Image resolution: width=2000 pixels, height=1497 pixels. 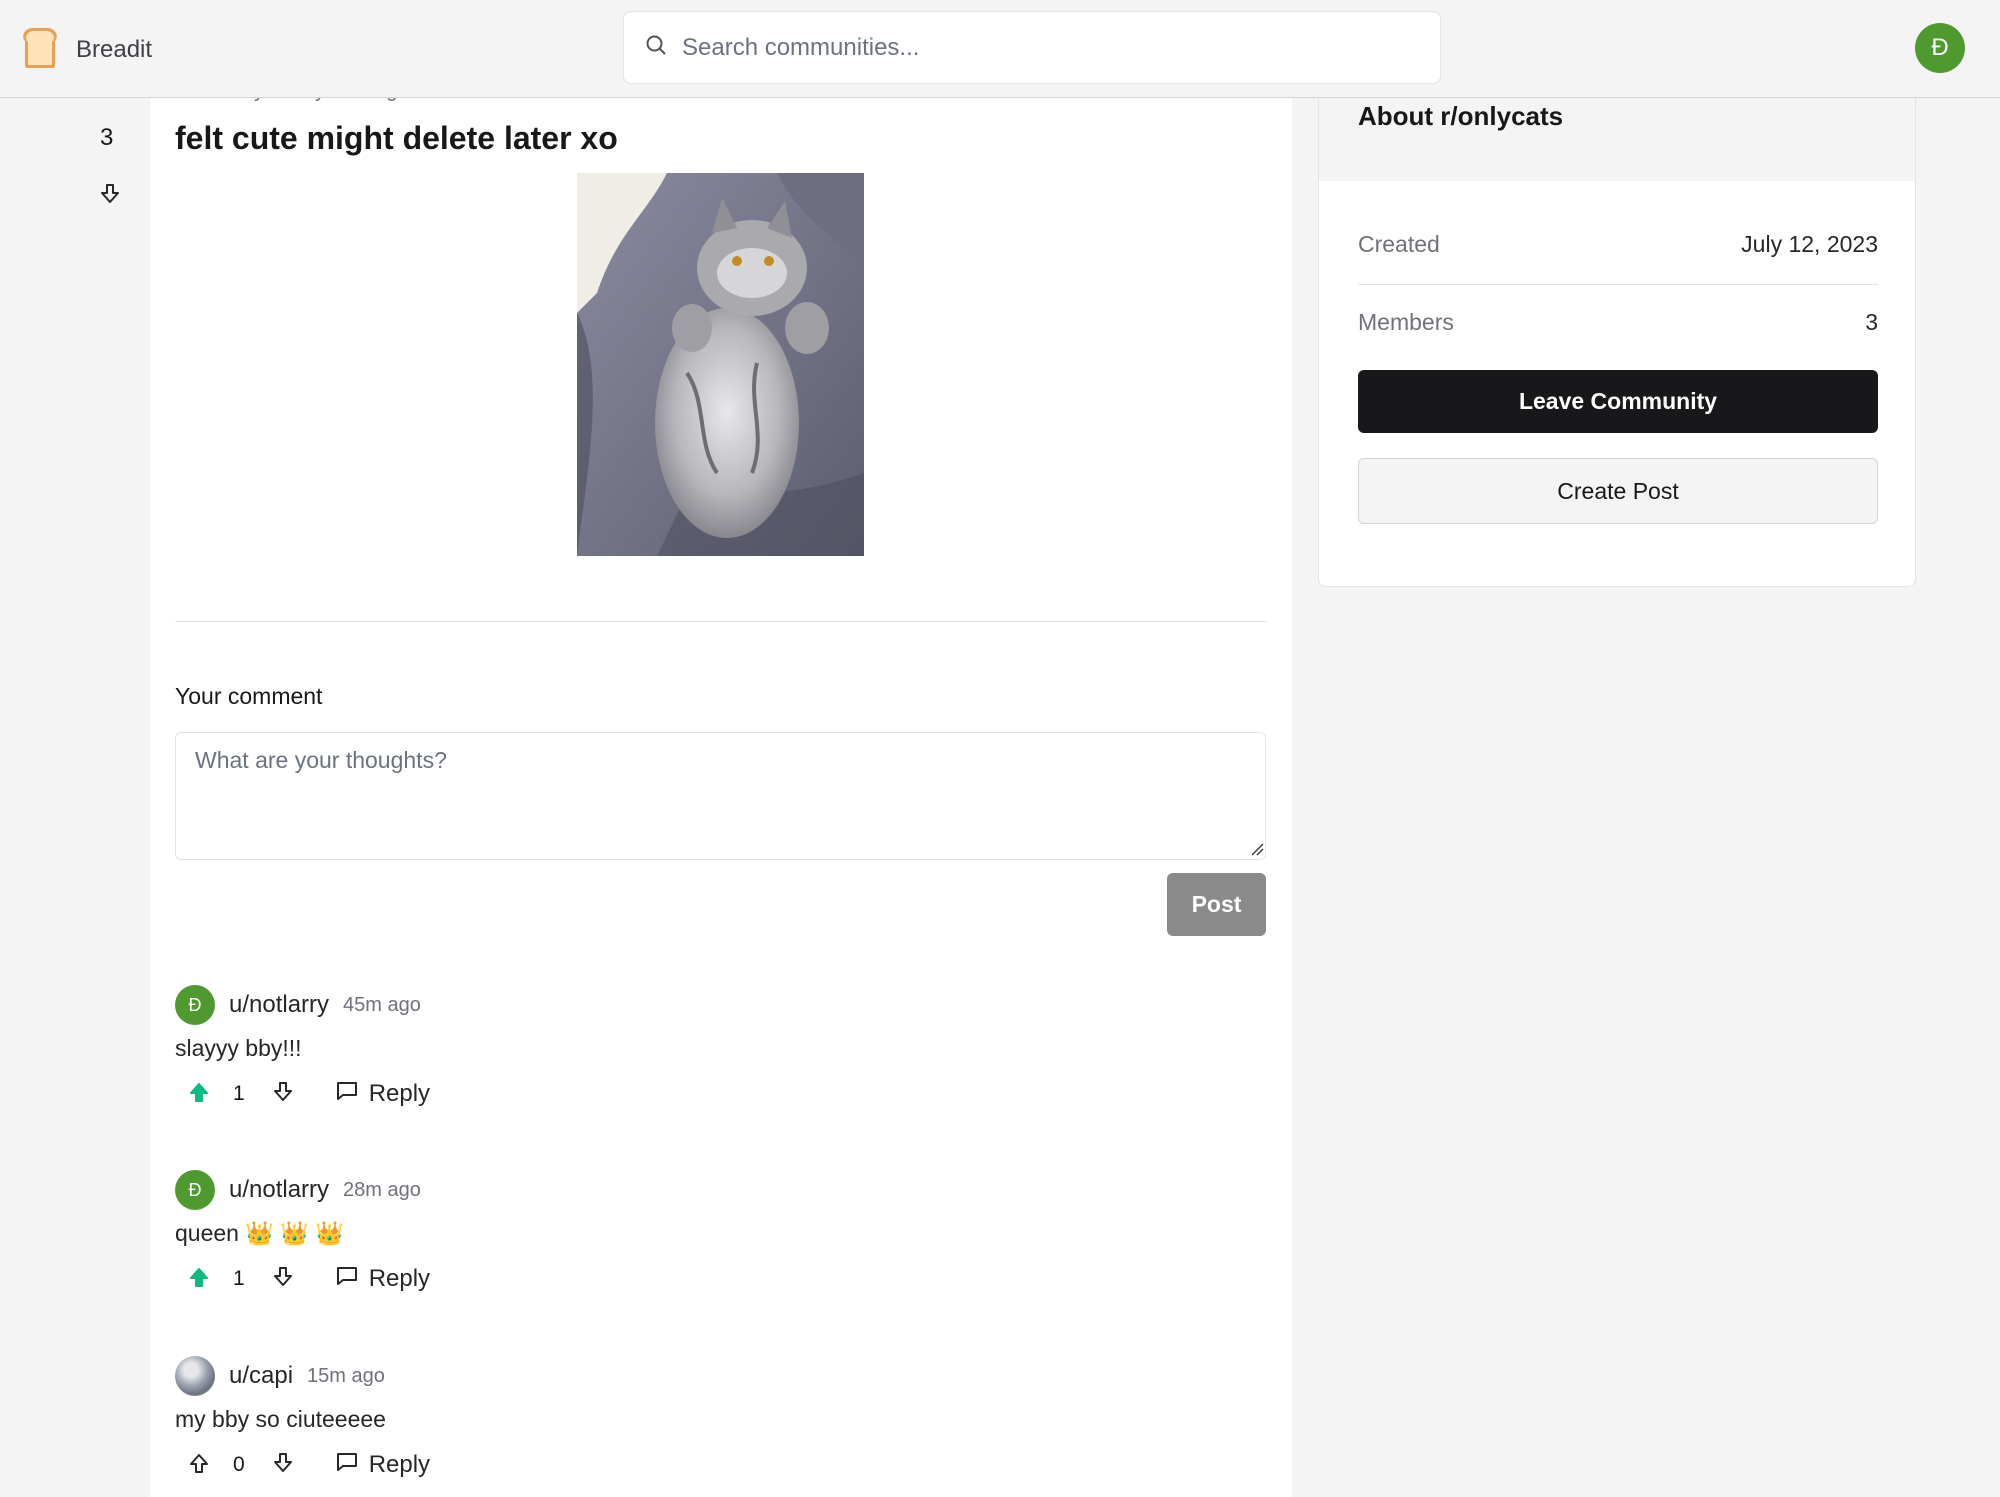 I want to click on comment-textarea, so click(x=720, y=796).